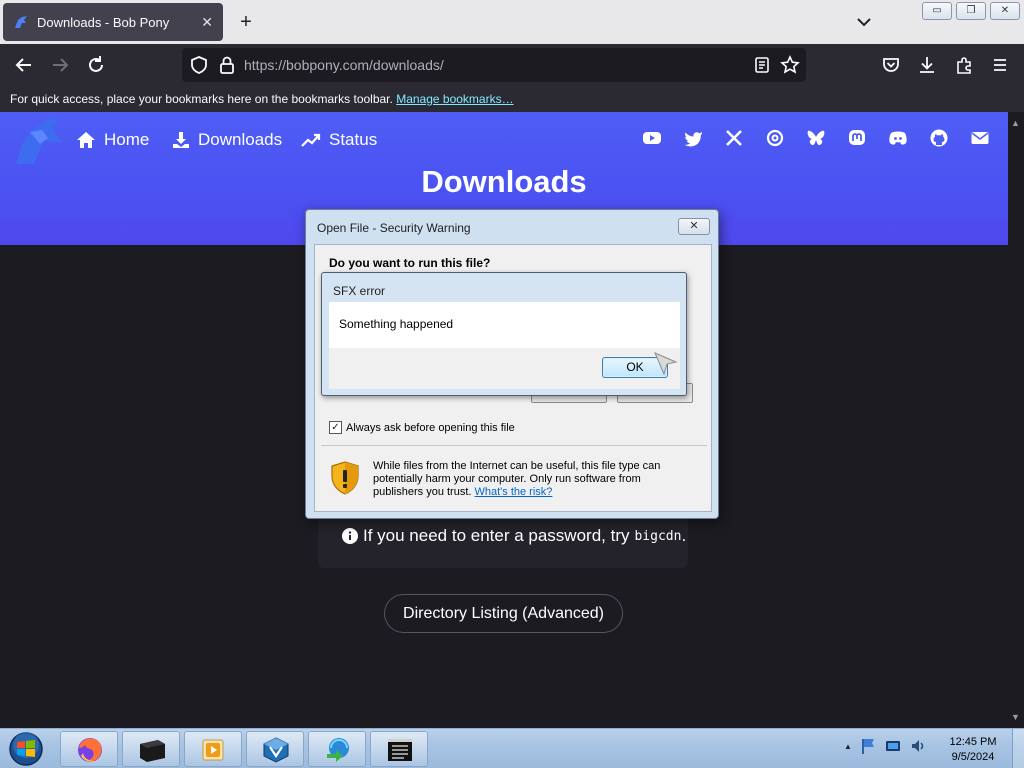 Image resolution: width=1024 pixels, height=768 pixels. What do you see at coordinates (512, 22) in the screenshot?
I see `tab-strip: Downloads - Bob Pony ✕ + ▭ ❐ ✕` at bounding box center [512, 22].